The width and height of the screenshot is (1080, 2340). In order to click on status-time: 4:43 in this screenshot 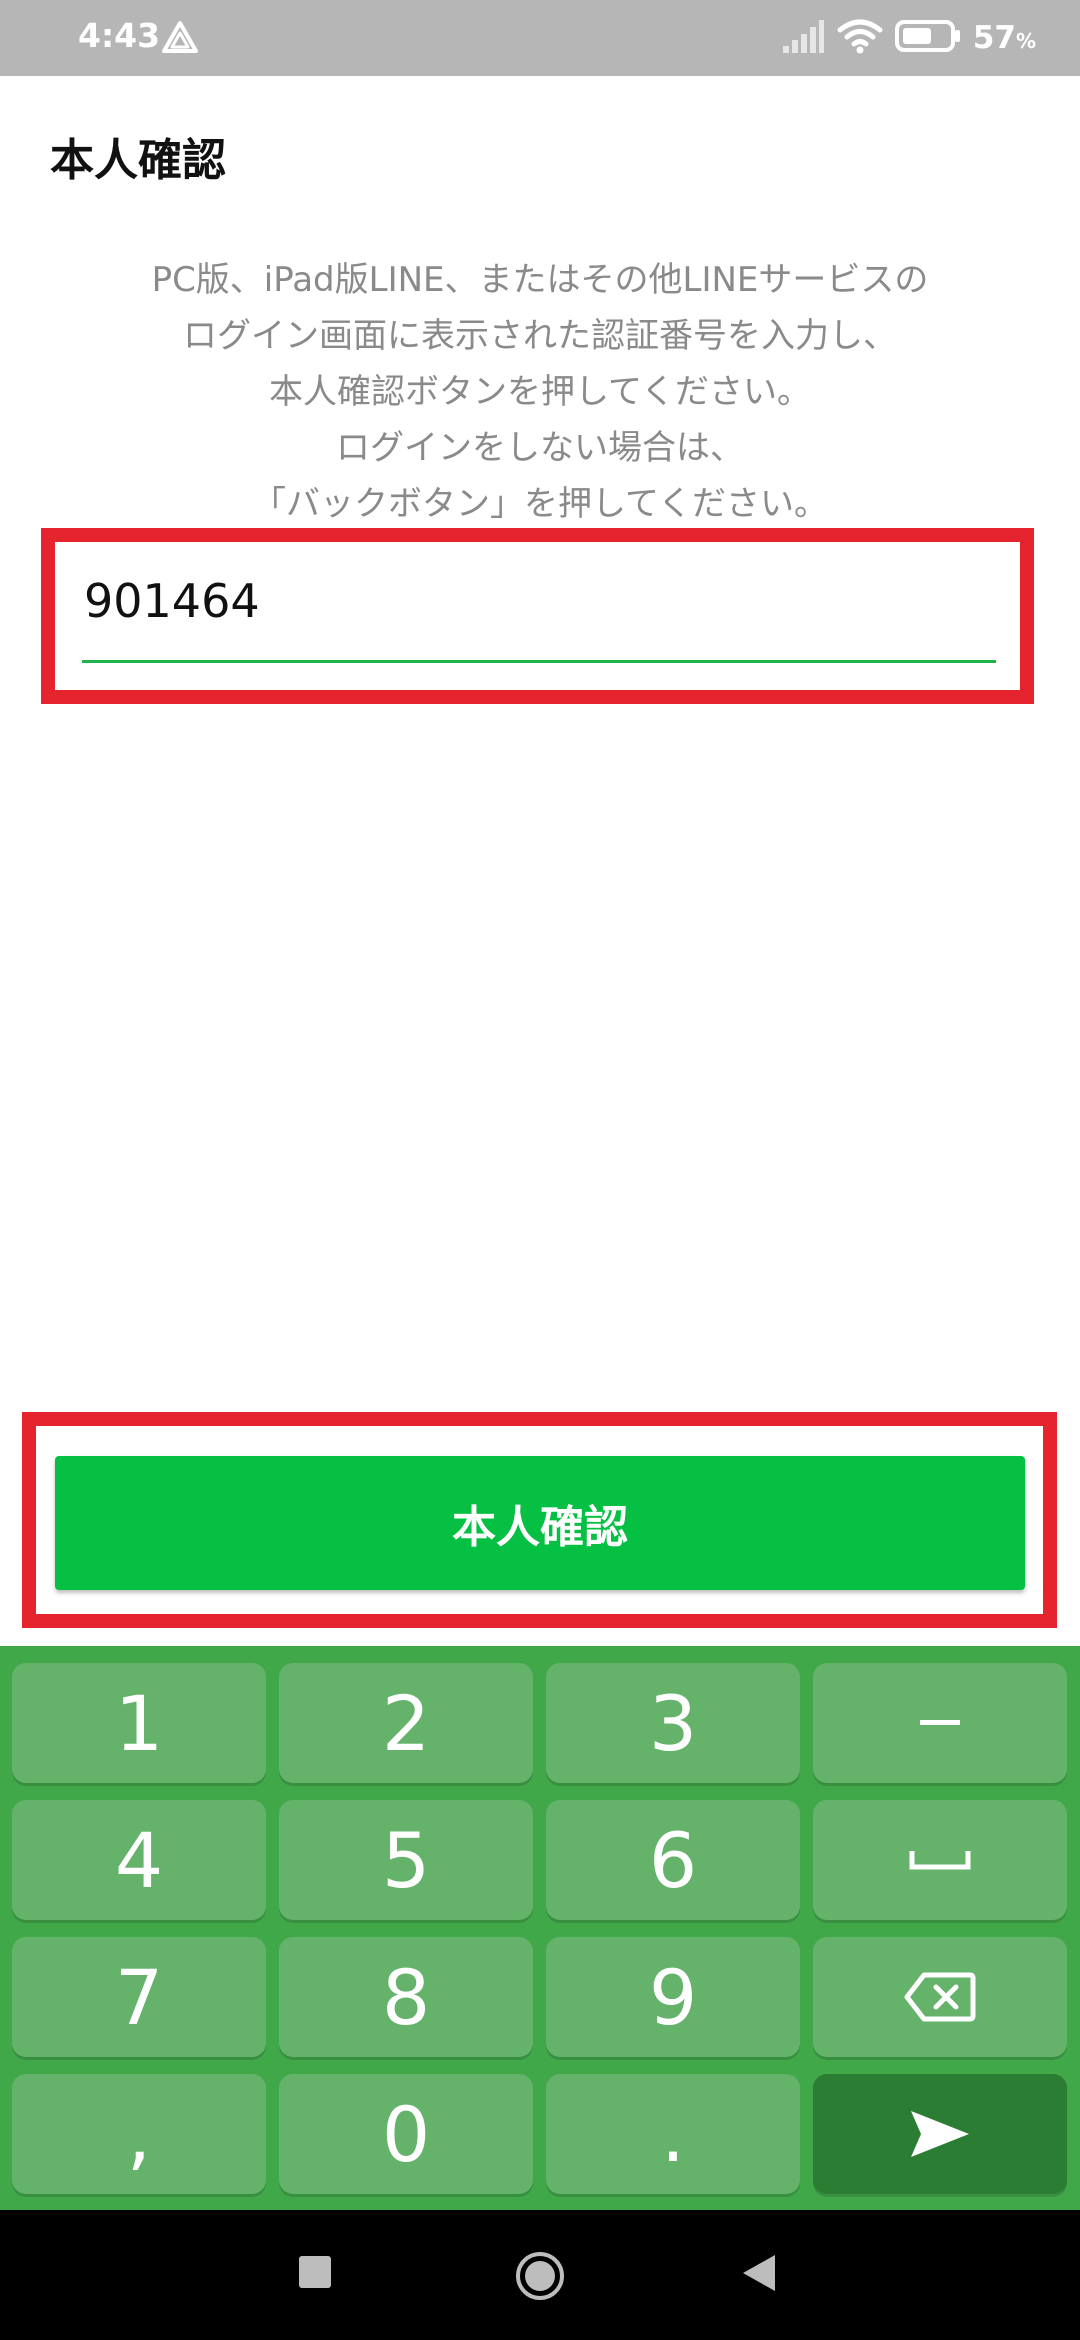, I will do `click(119, 35)`.